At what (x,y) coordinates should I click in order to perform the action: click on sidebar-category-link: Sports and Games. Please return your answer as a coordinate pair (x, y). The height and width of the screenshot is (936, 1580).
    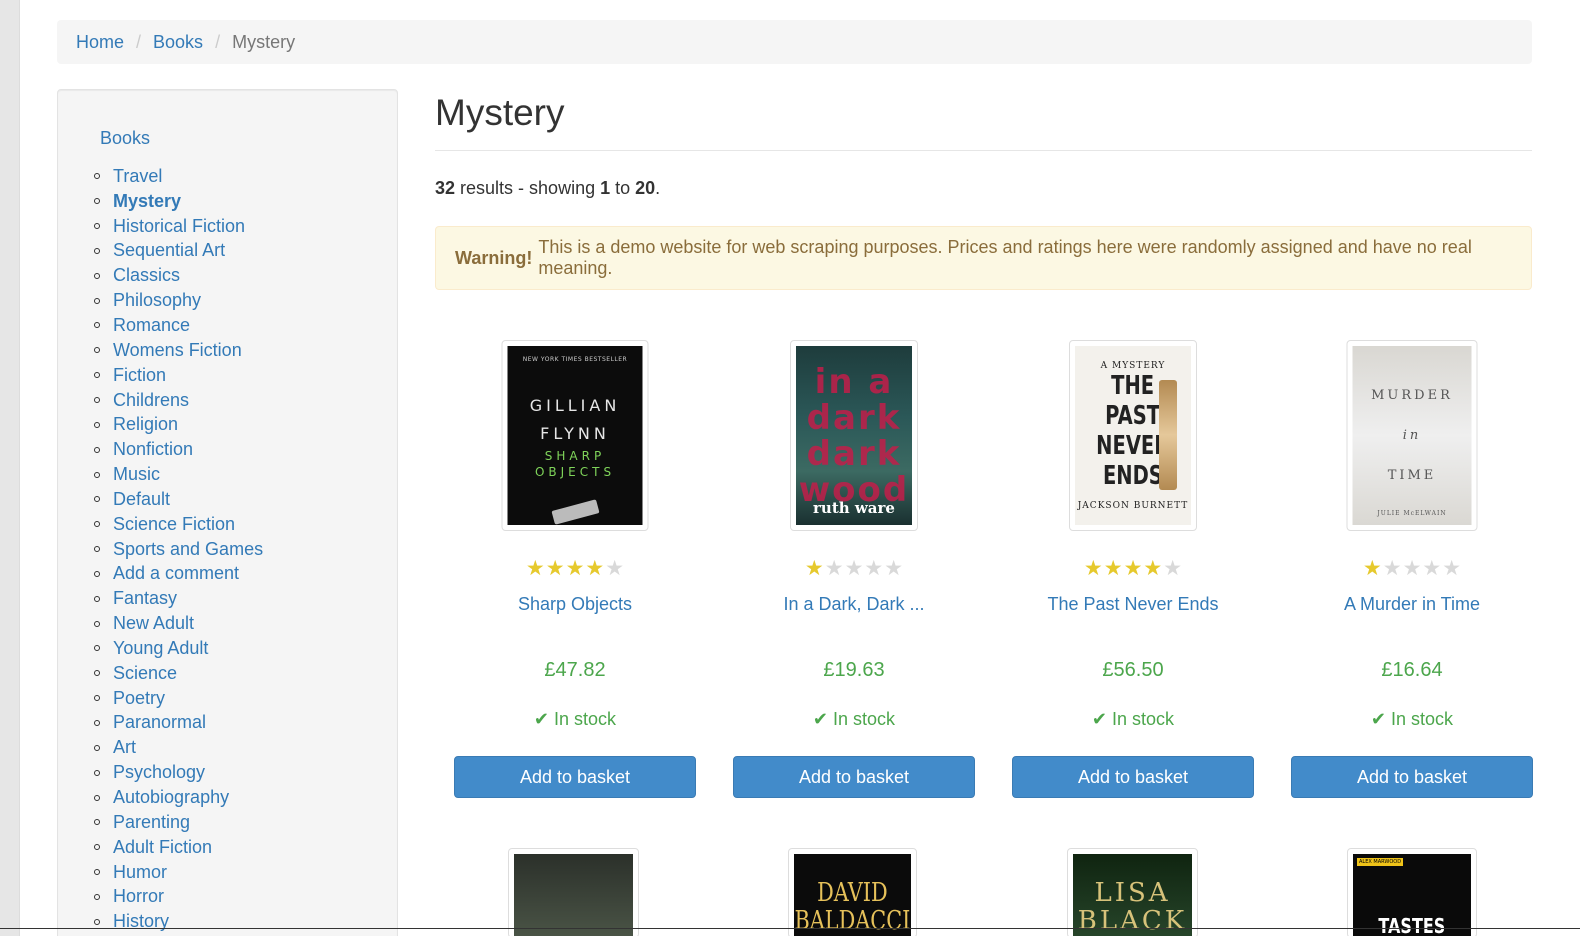
    Looking at the image, I should click on (188, 549).